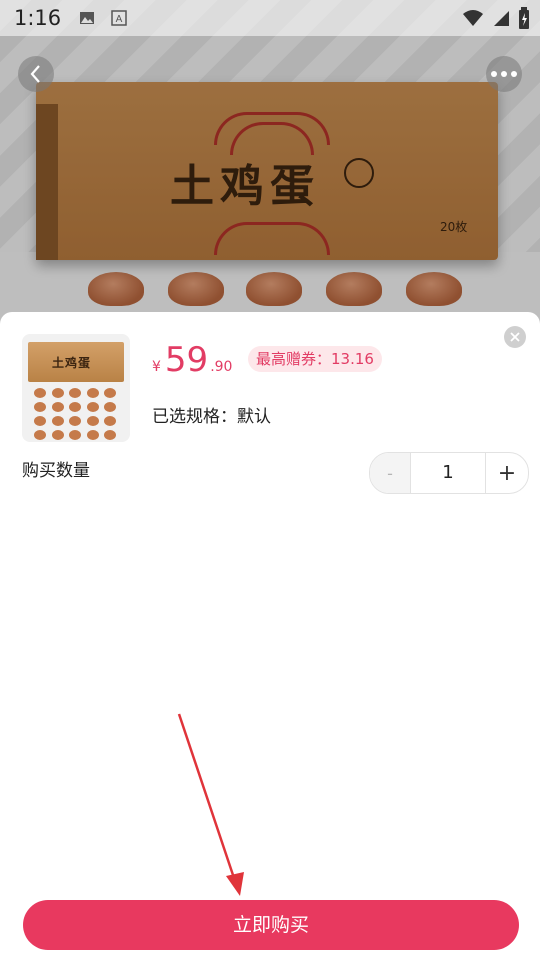 The height and width of the screenshot is (960, 540). What do you see at coordinates (221, 367) in the screenshot?
I see `price-decimal: .90` at bounding box center [221, 367].